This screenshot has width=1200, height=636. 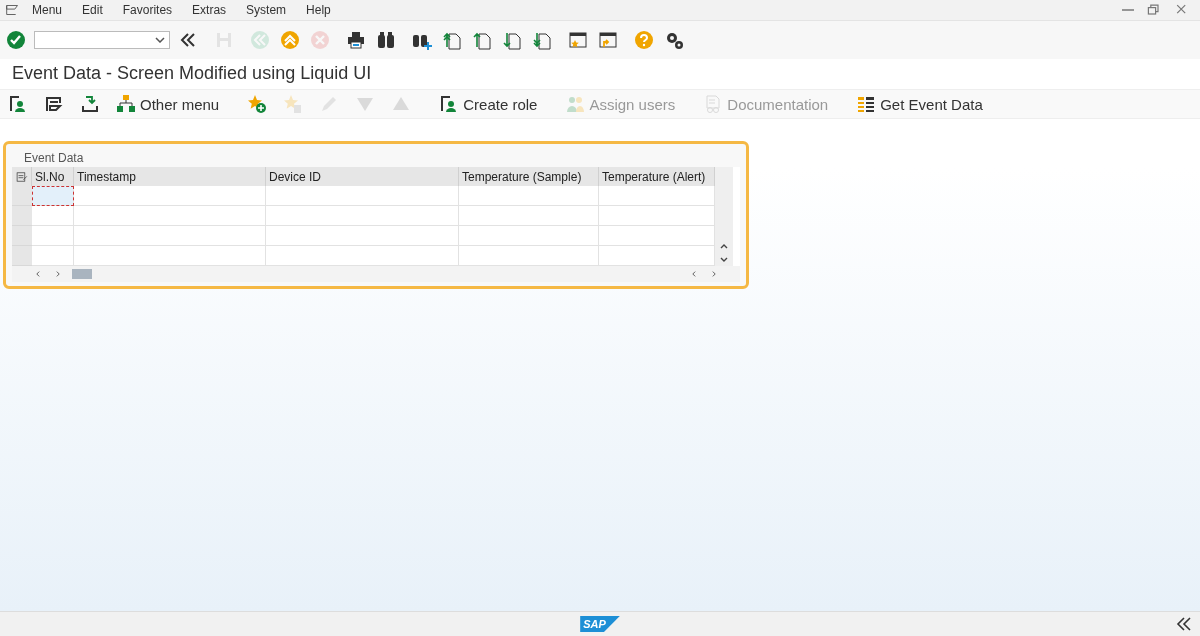 I want to click on list-icon, so click(x=866, y=104).